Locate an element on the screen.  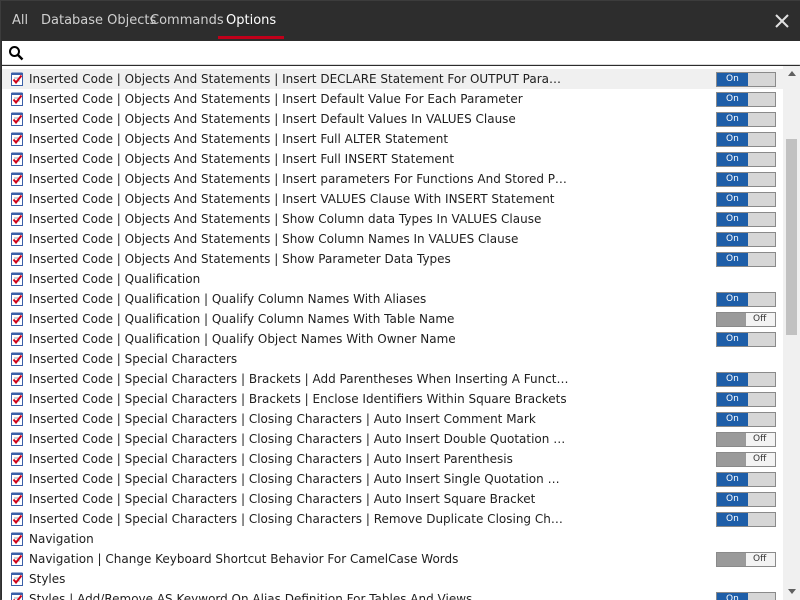
scroll-down-arrow-icon is located at coordinates (792, 591).